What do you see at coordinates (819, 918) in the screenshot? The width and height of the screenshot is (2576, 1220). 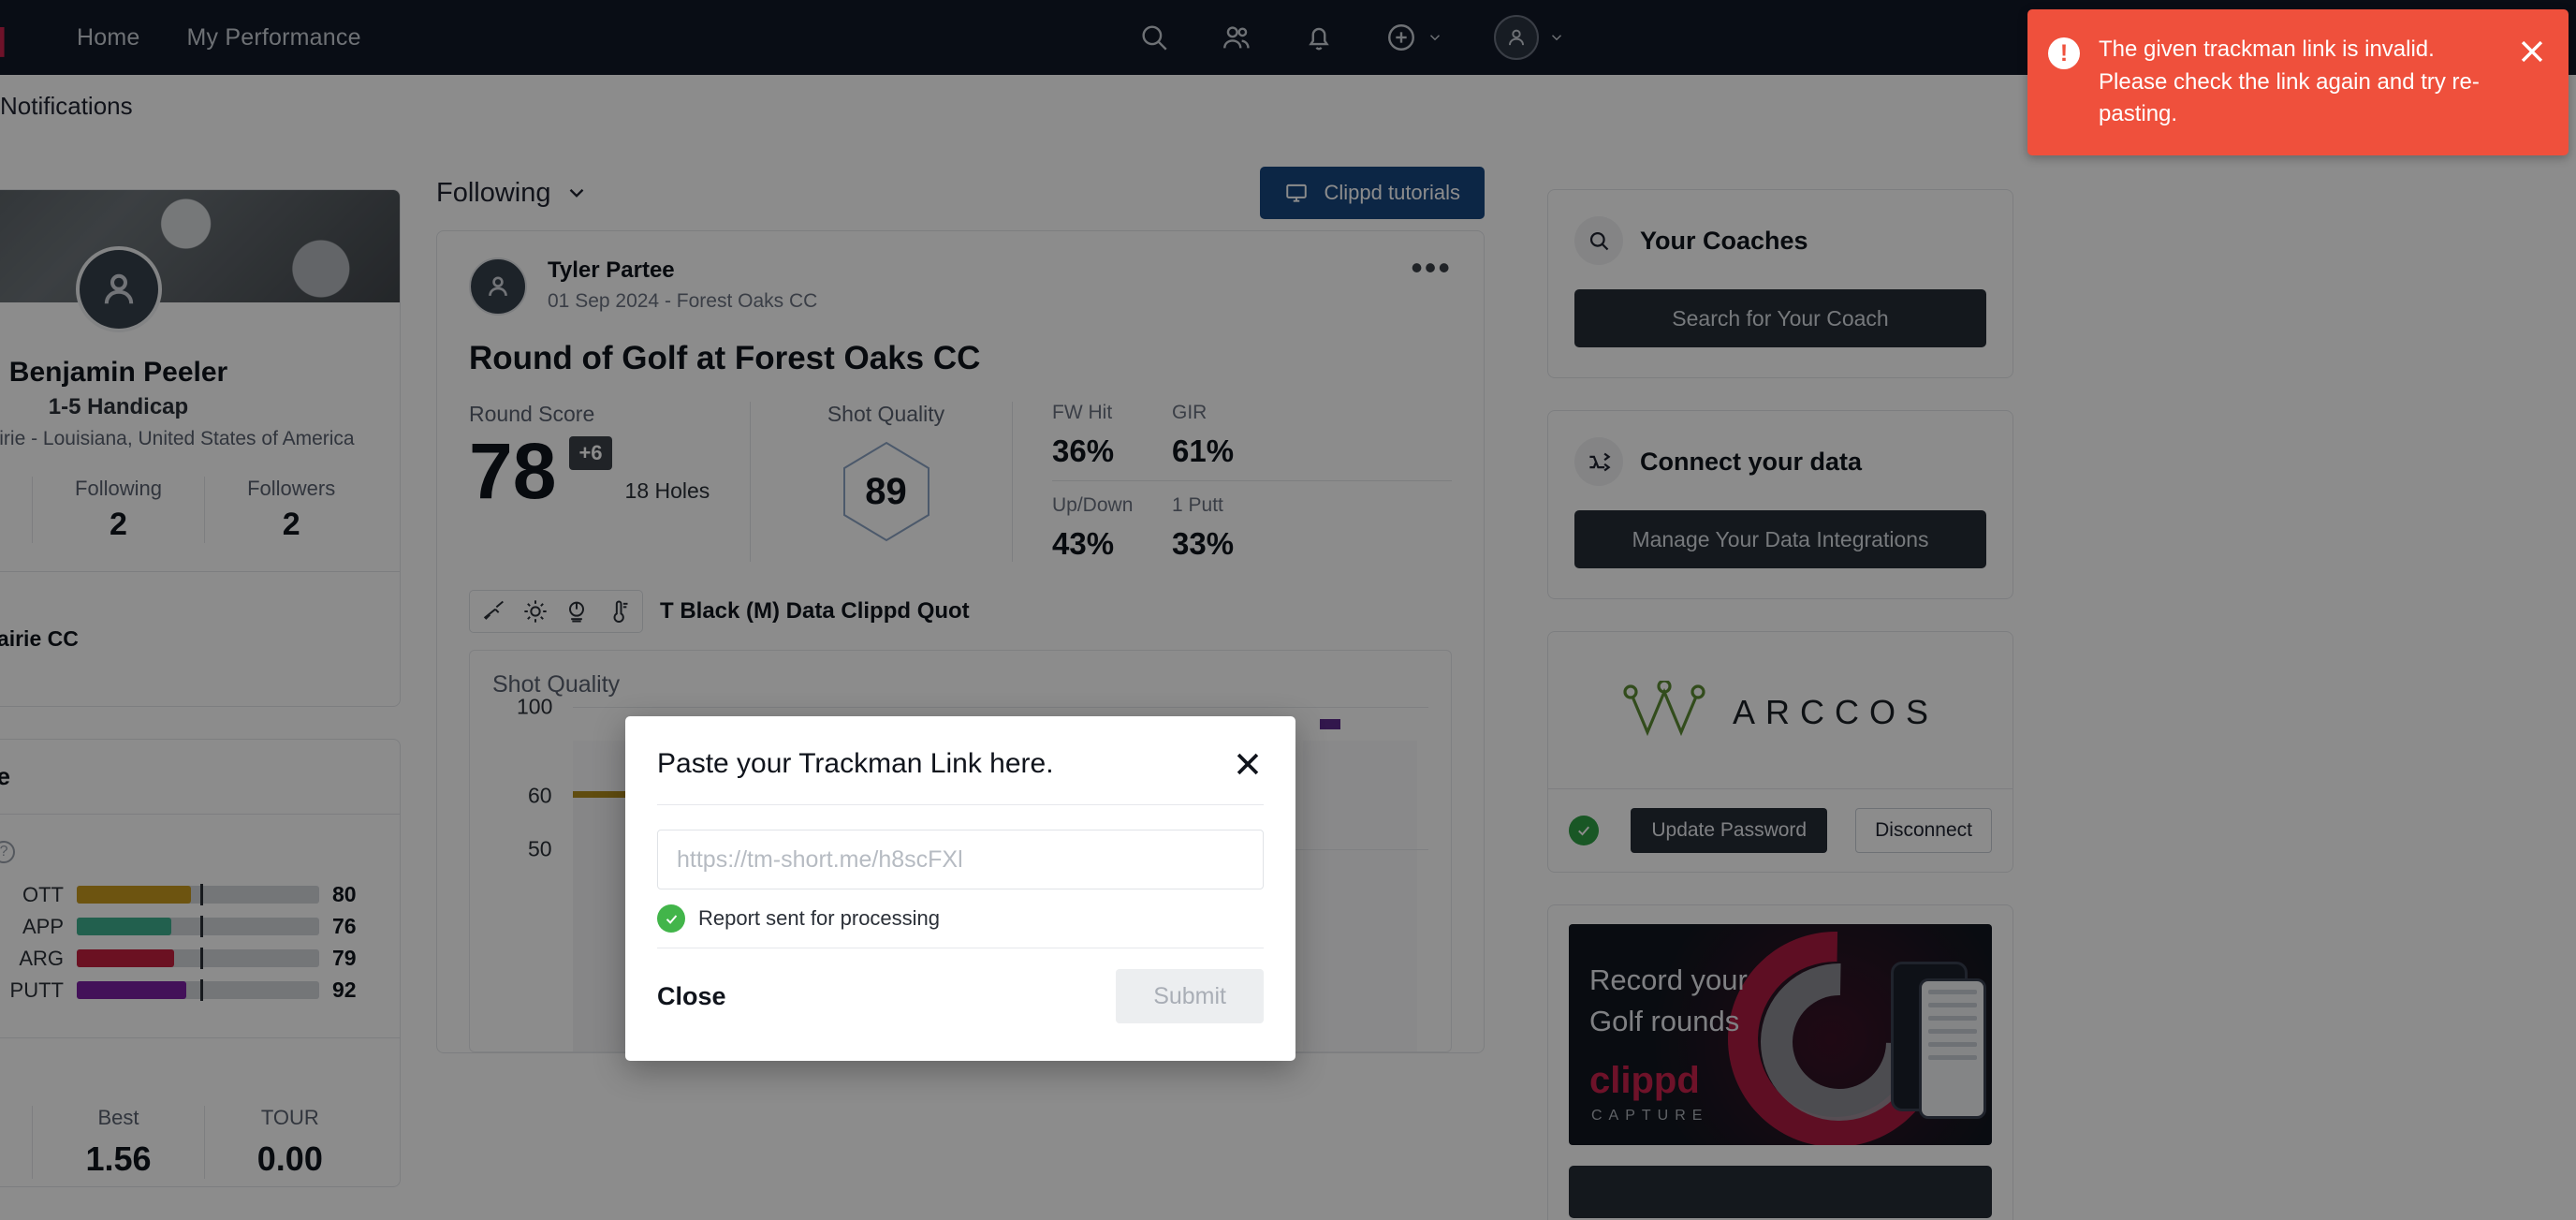 I see `modal-status-text: Report sent for processing` at bounding box center [819, 918].